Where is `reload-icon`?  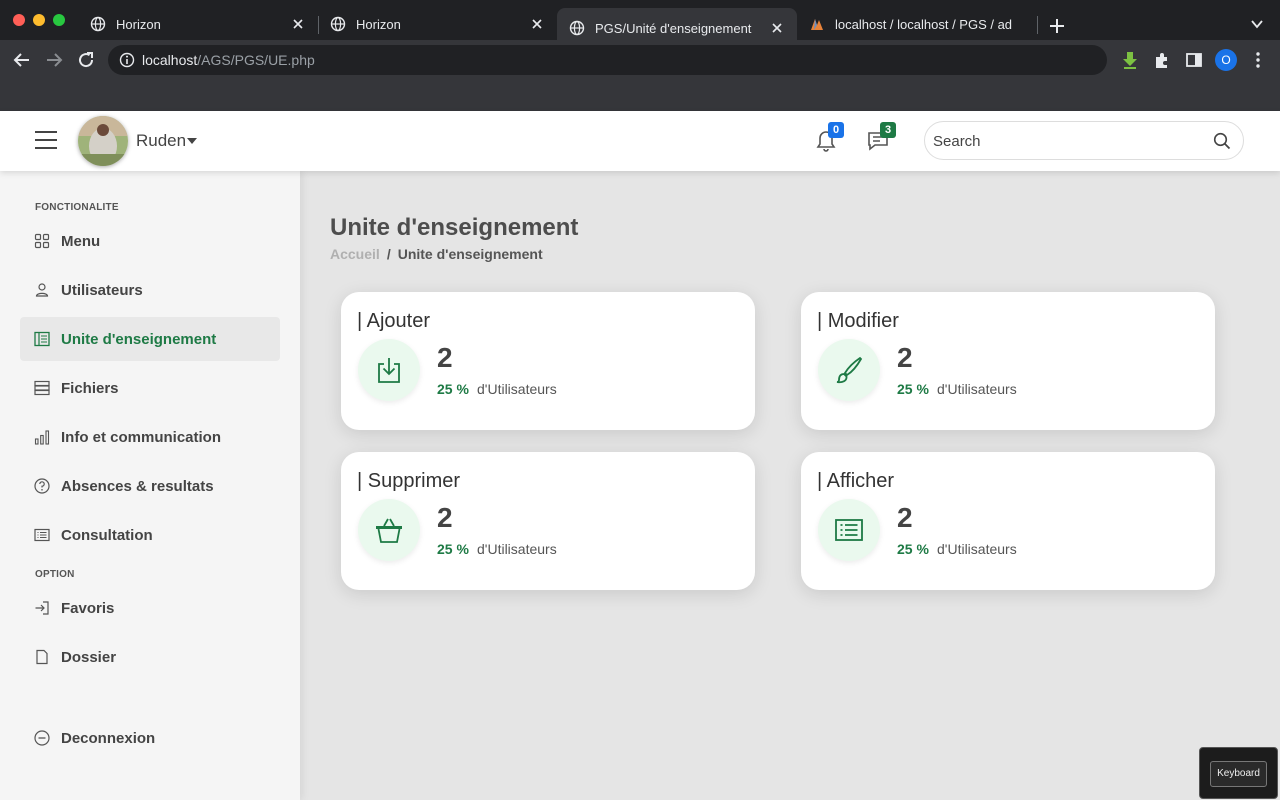
reload-icon is located at coordinates (86, 60).